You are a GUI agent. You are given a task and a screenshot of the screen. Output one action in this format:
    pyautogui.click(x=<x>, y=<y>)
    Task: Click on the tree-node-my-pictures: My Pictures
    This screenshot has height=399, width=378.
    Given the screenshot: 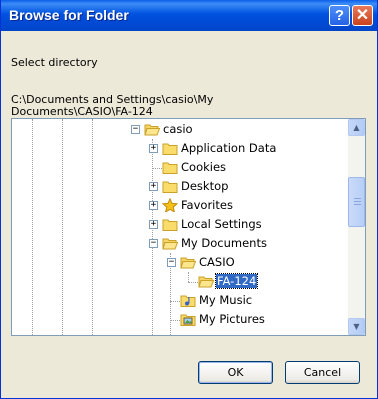 What is the action you would take?
    pyautogui.click(x=263, y=319)
    